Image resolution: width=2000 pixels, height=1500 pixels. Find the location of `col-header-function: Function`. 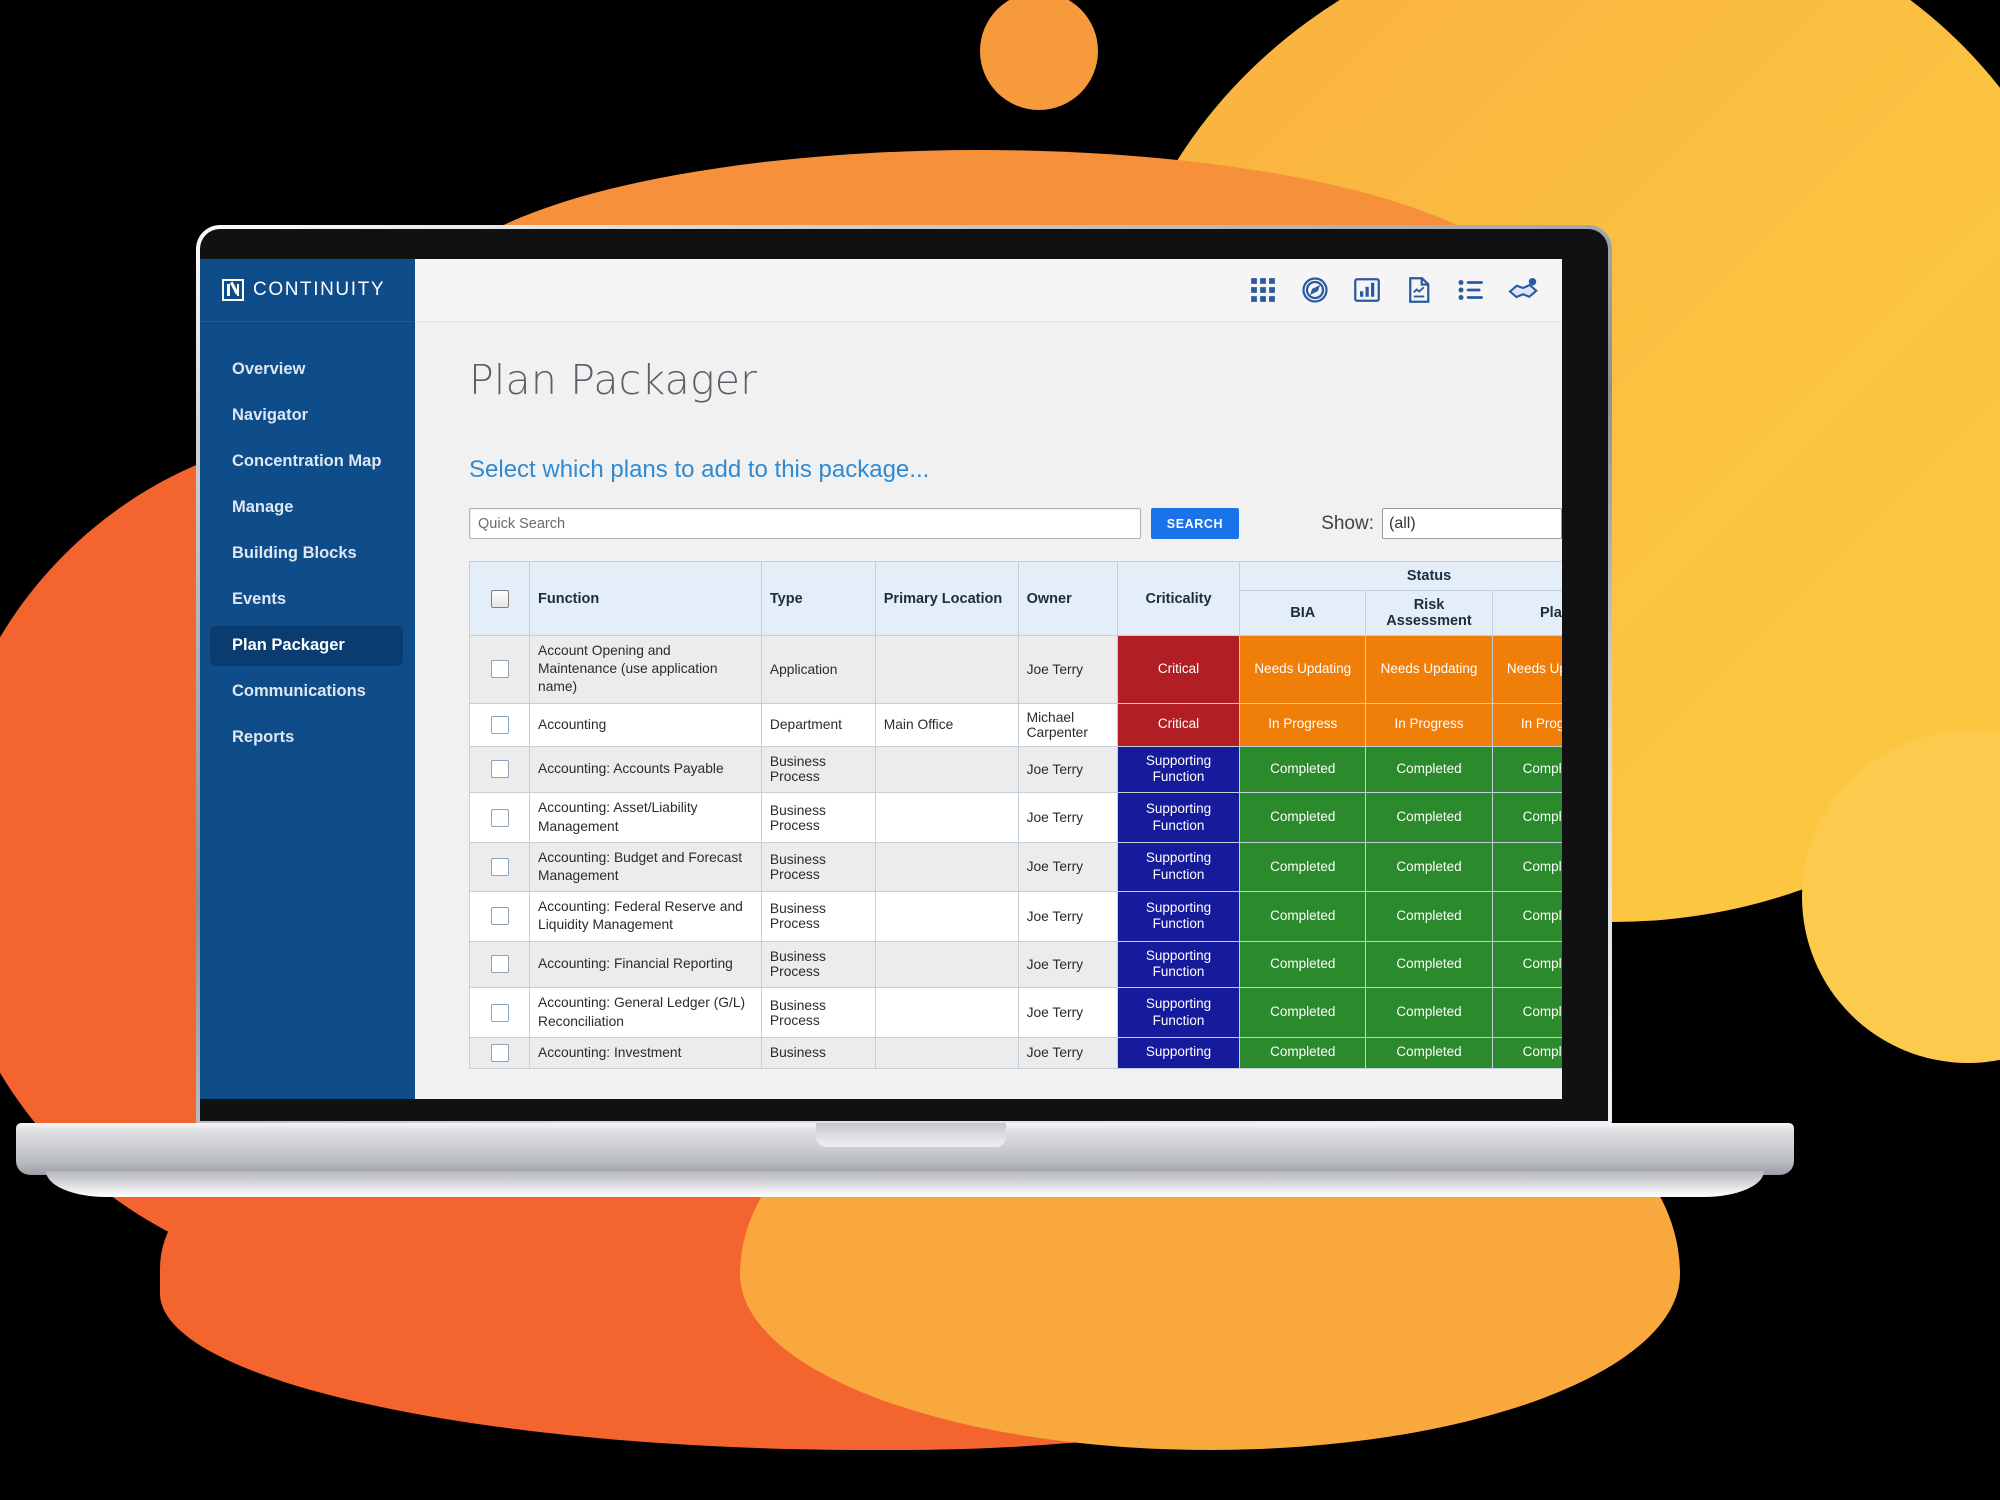

col-header-function: Function is located at coordinates (645, 598).